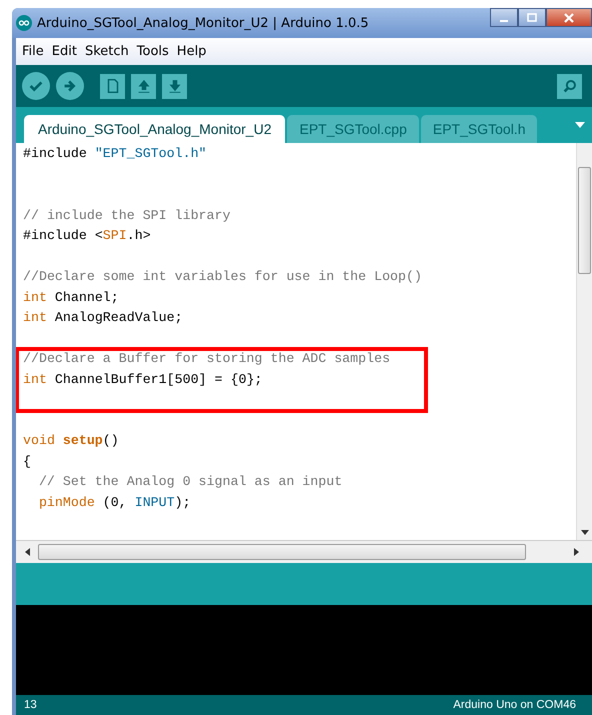  Describe the element at coordinates (580, 125) in the screenshot. I see `caret-icon` at that location.